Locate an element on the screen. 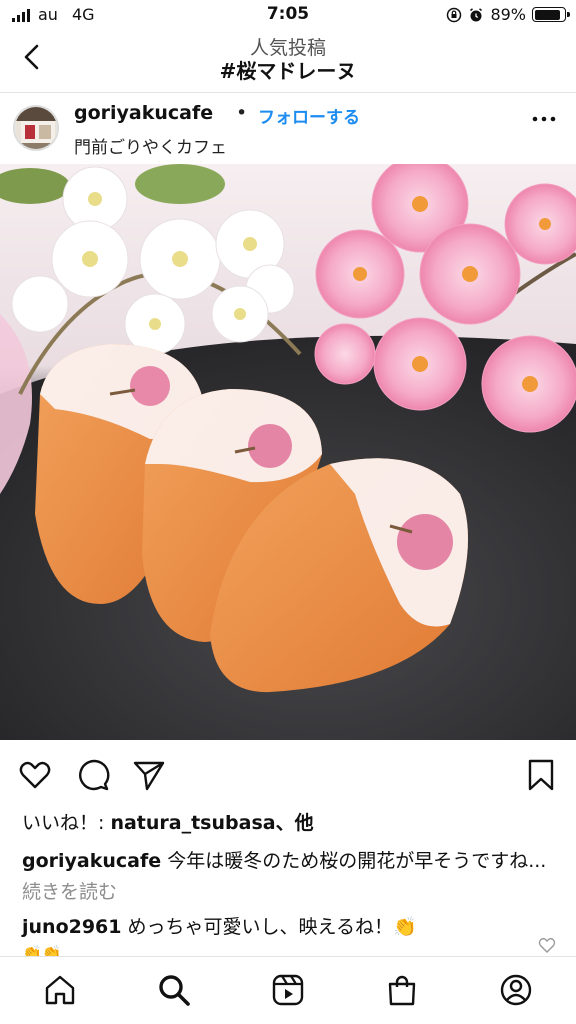 Image resolution: width=576 pixels, height=1024 pixels. bookmark-icon is located at coordinates (541, 775).